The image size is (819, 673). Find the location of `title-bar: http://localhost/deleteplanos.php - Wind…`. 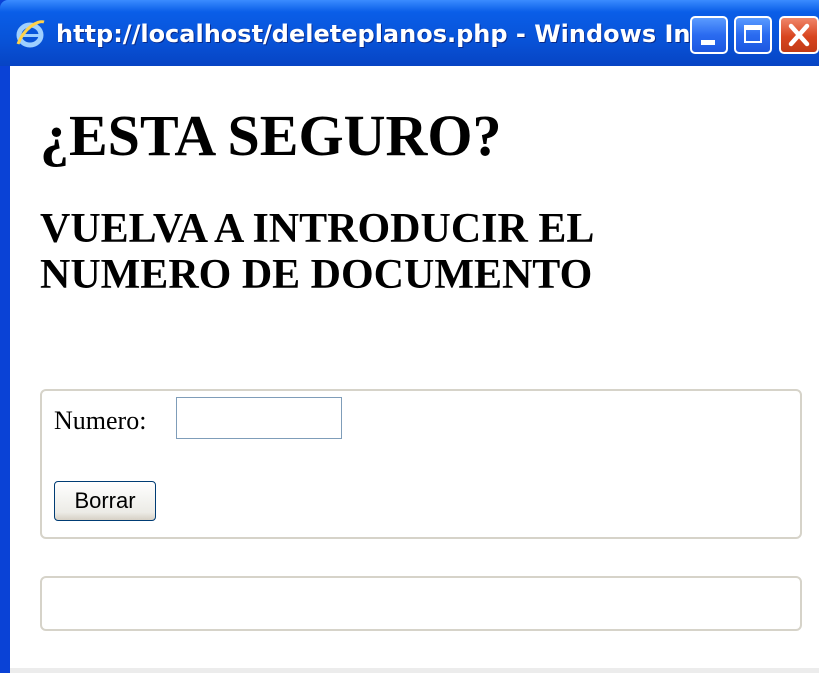

title-bar: http://localhost/deleteplanos.php - Wind… is located at coordinates (409, 33).